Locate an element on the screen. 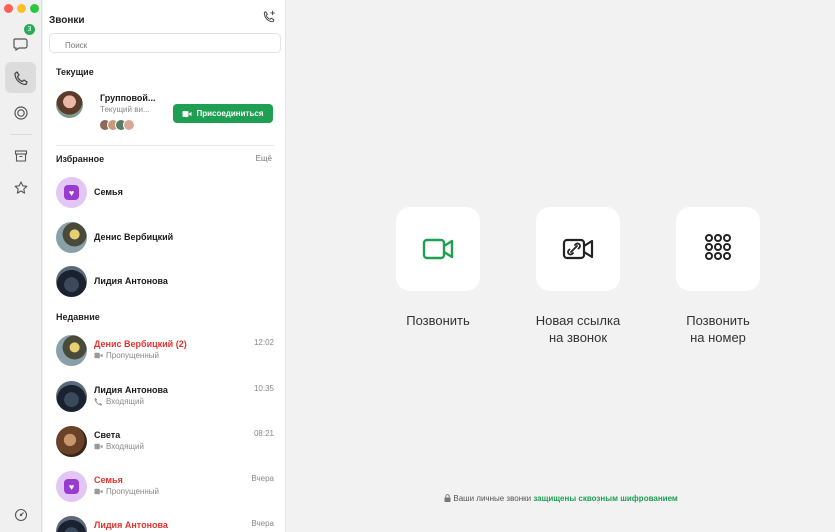 This screenshot has width=835, height=532. minimize-window-button is located at coordinates (21, 8).